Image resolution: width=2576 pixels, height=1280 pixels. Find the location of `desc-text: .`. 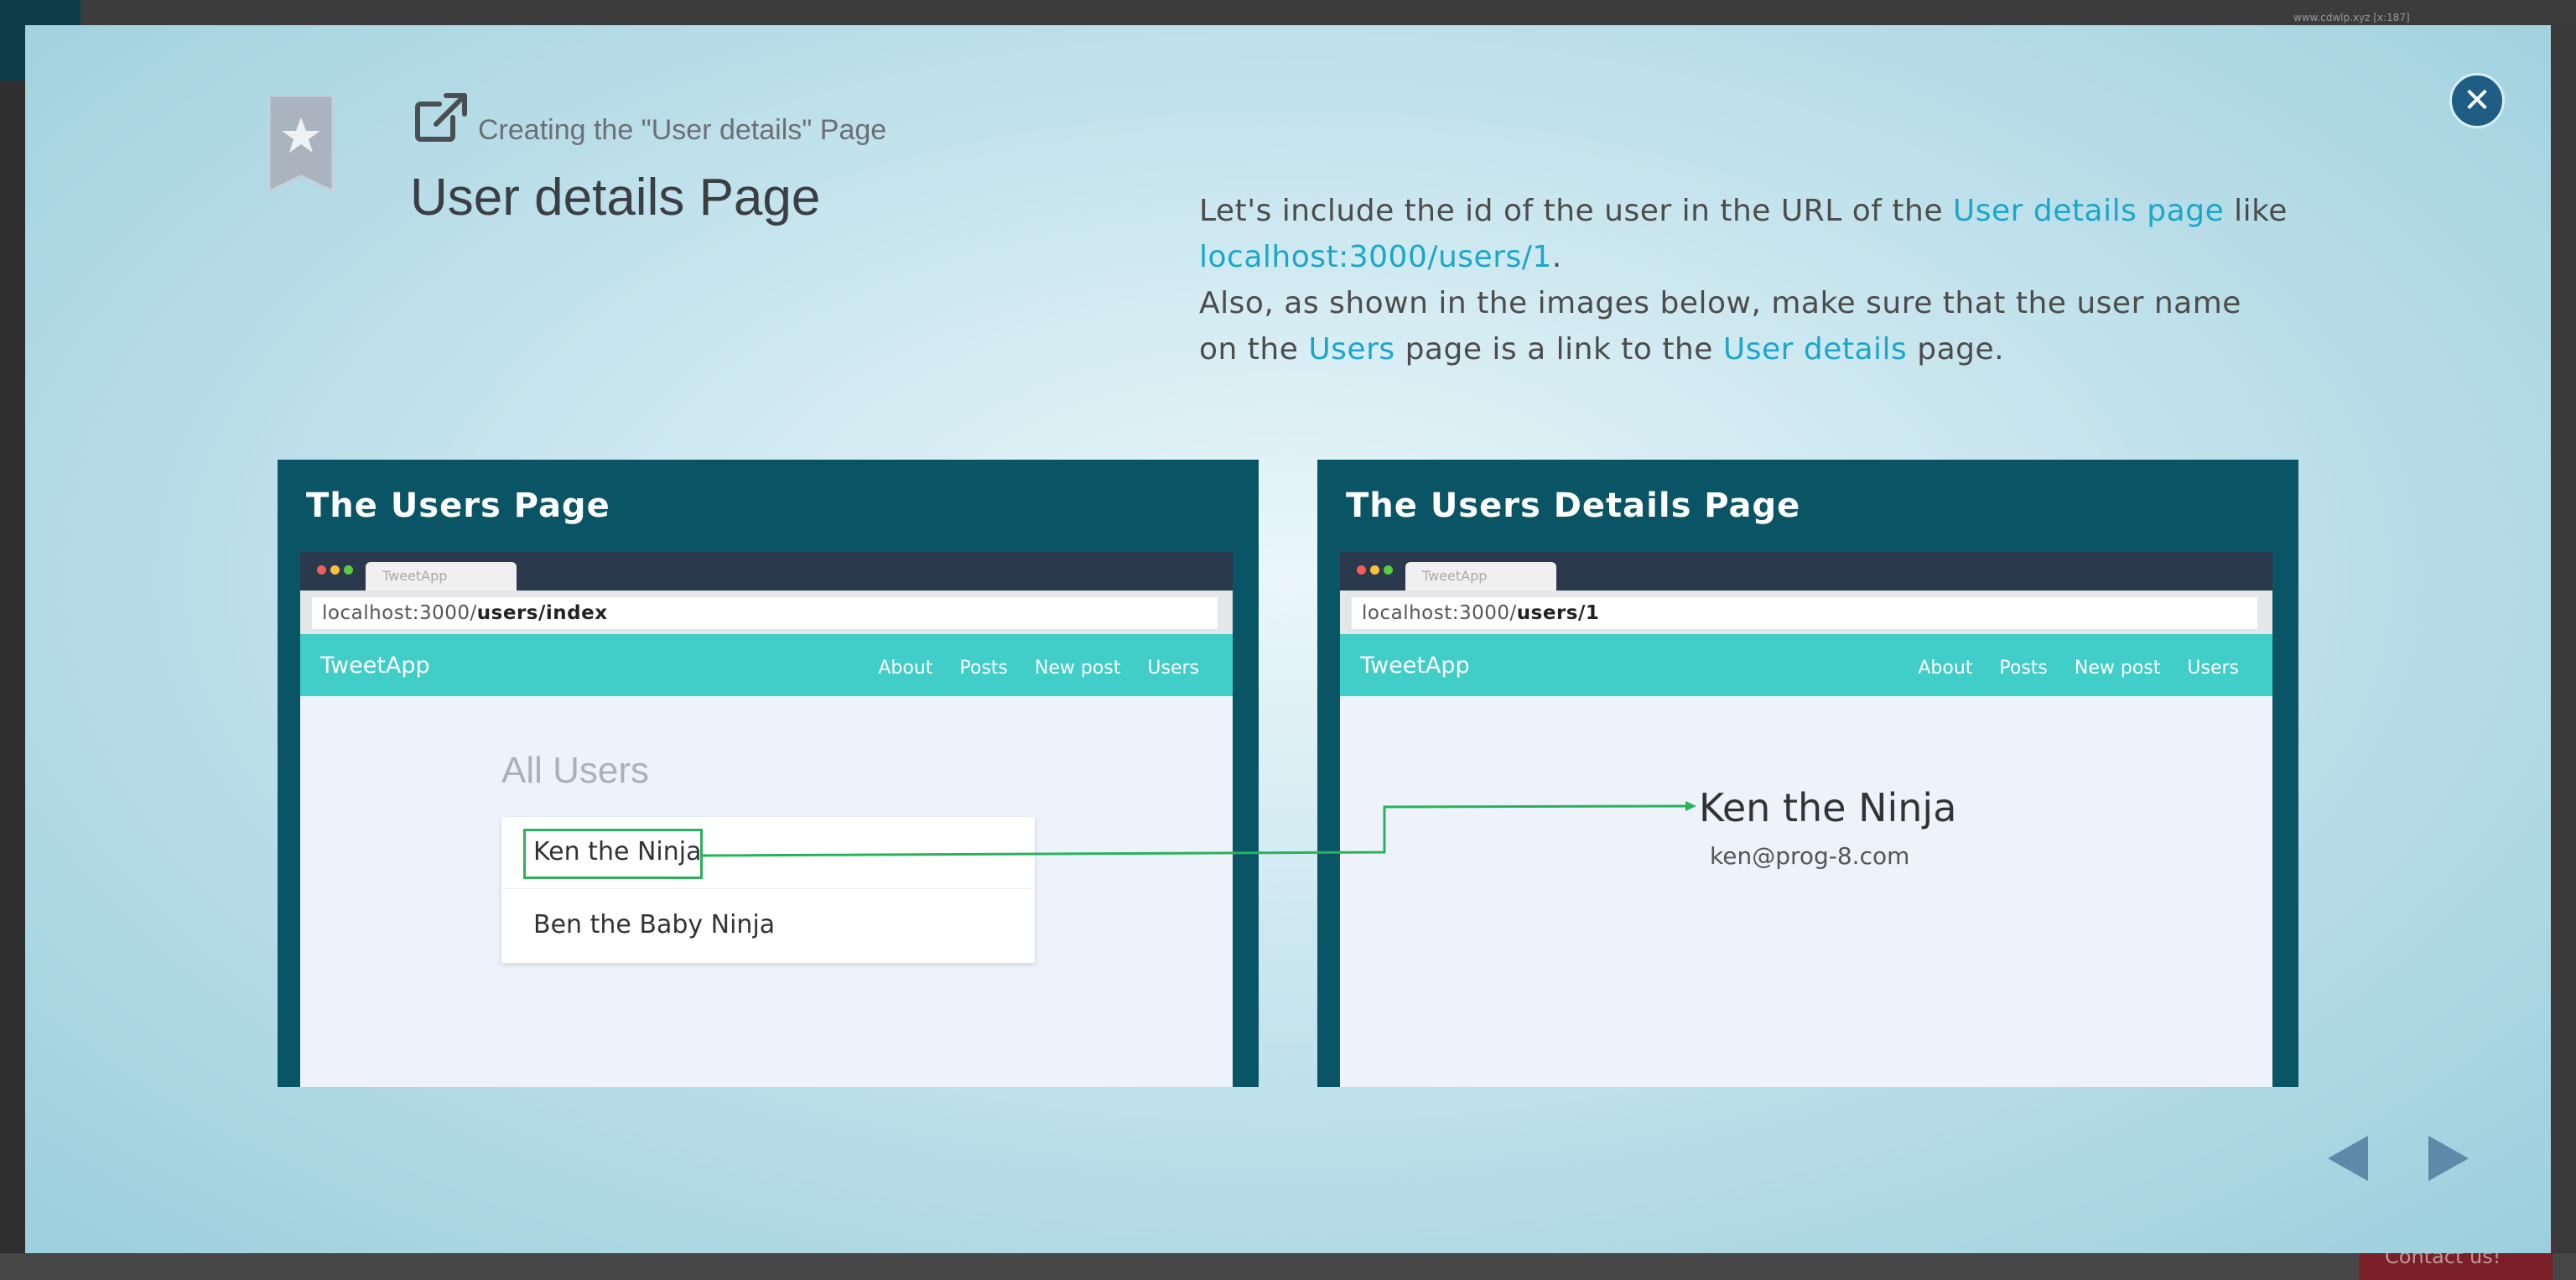

desc-text: . is located at coordinates (1556, 257).